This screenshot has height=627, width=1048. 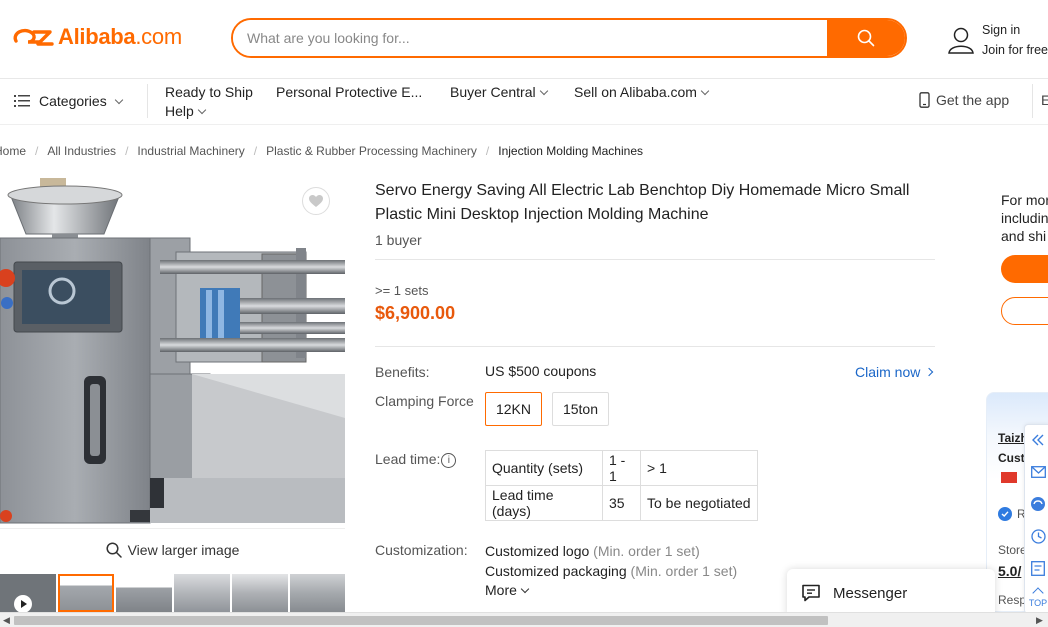 I want to click on back-to-top-button: TOP, so click(x=1037, y=596).